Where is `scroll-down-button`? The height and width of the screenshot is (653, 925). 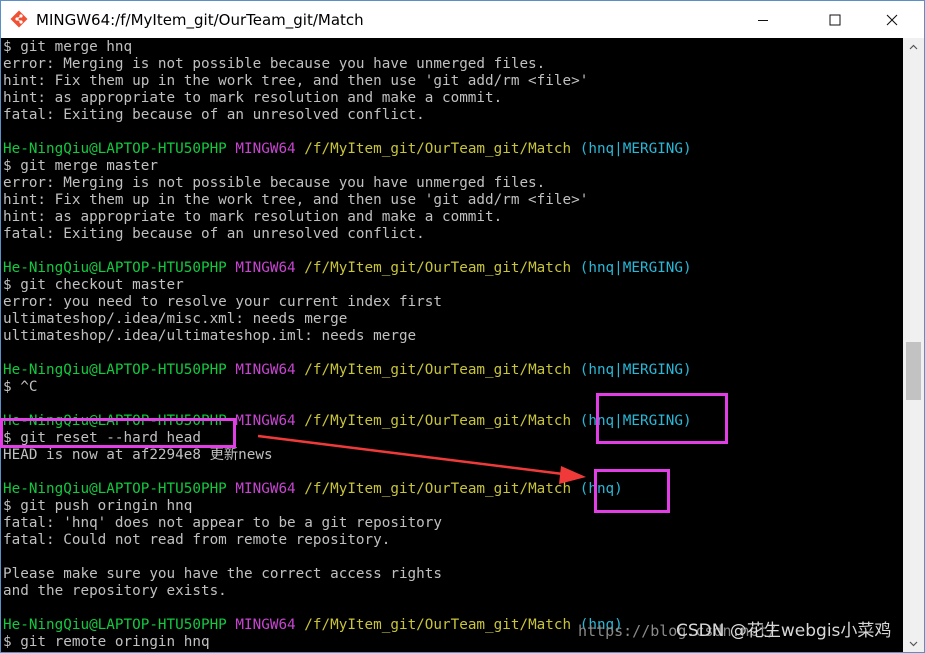 scroll-down-button is located at coordinates (913, 643).